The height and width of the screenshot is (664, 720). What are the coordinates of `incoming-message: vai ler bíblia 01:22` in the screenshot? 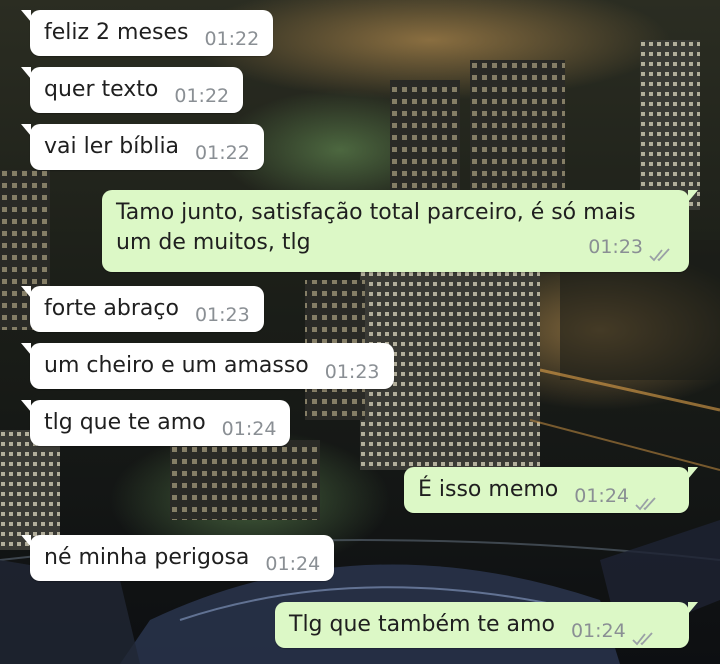 It's located at (142, 147).